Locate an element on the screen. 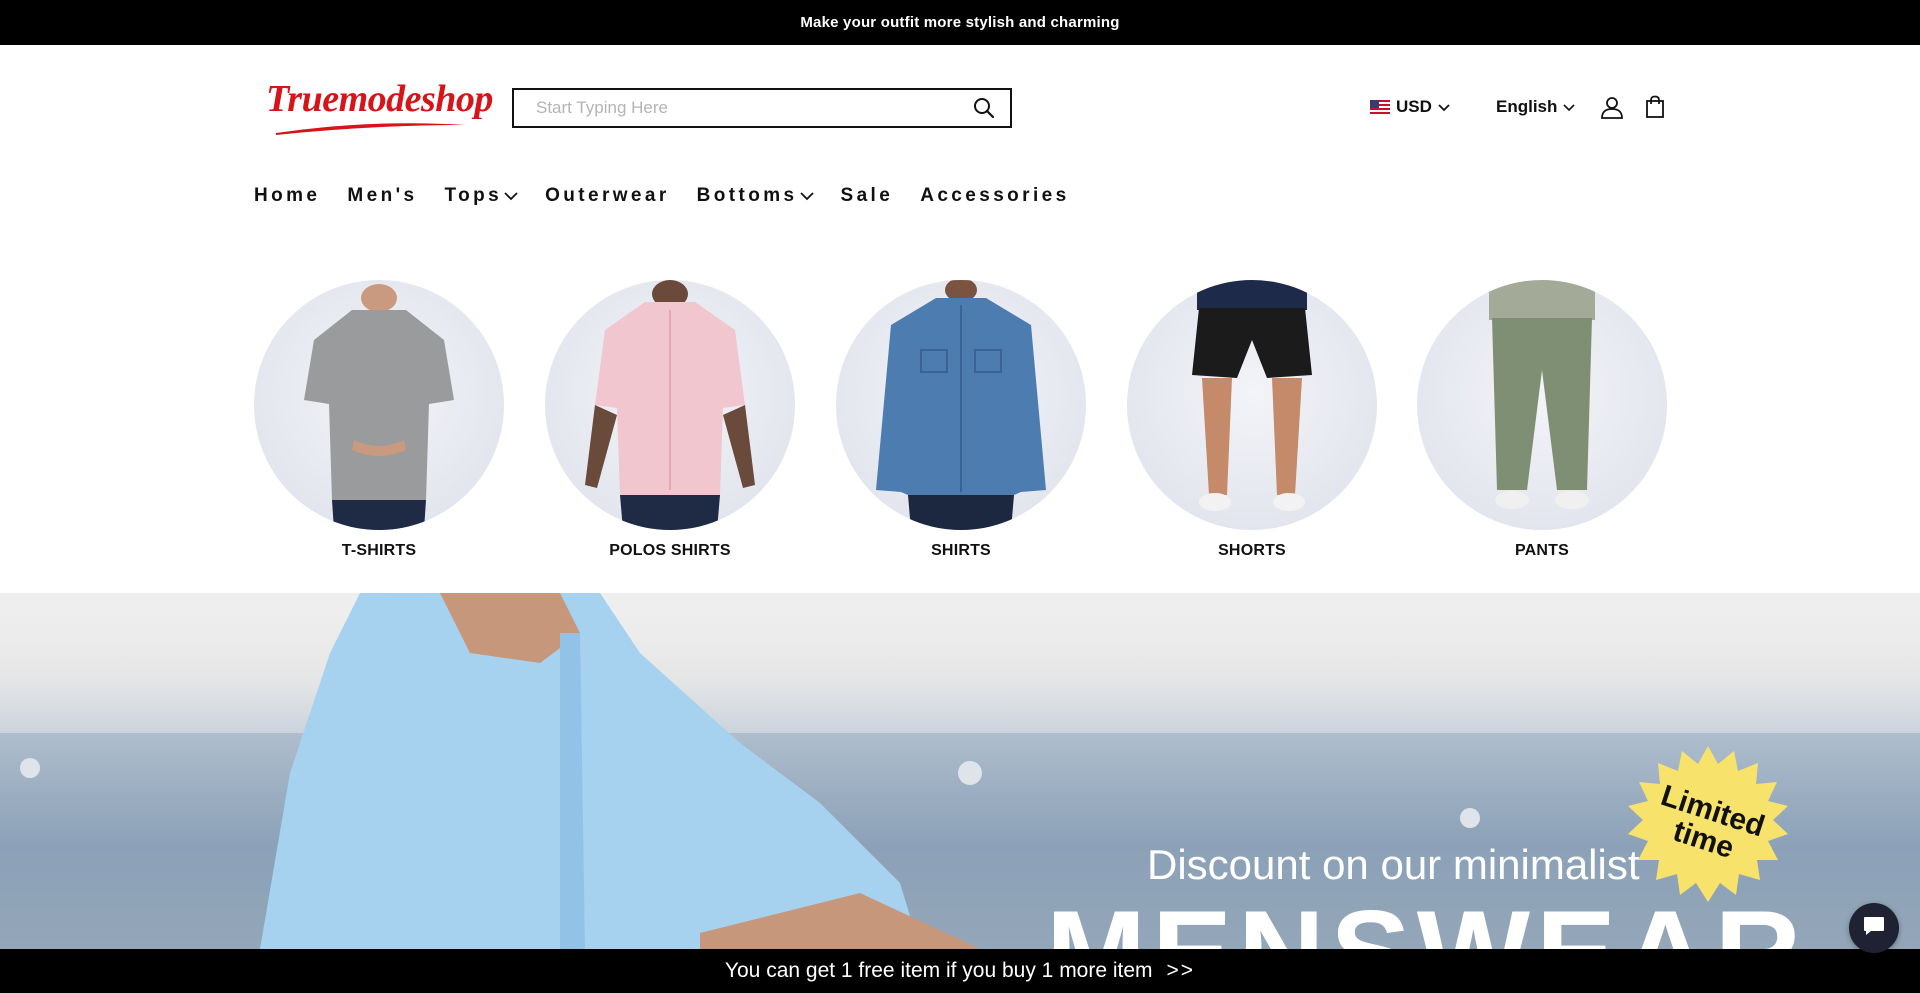  nav-item-outerwear: Outerwear is located at coordinates (607, 196).